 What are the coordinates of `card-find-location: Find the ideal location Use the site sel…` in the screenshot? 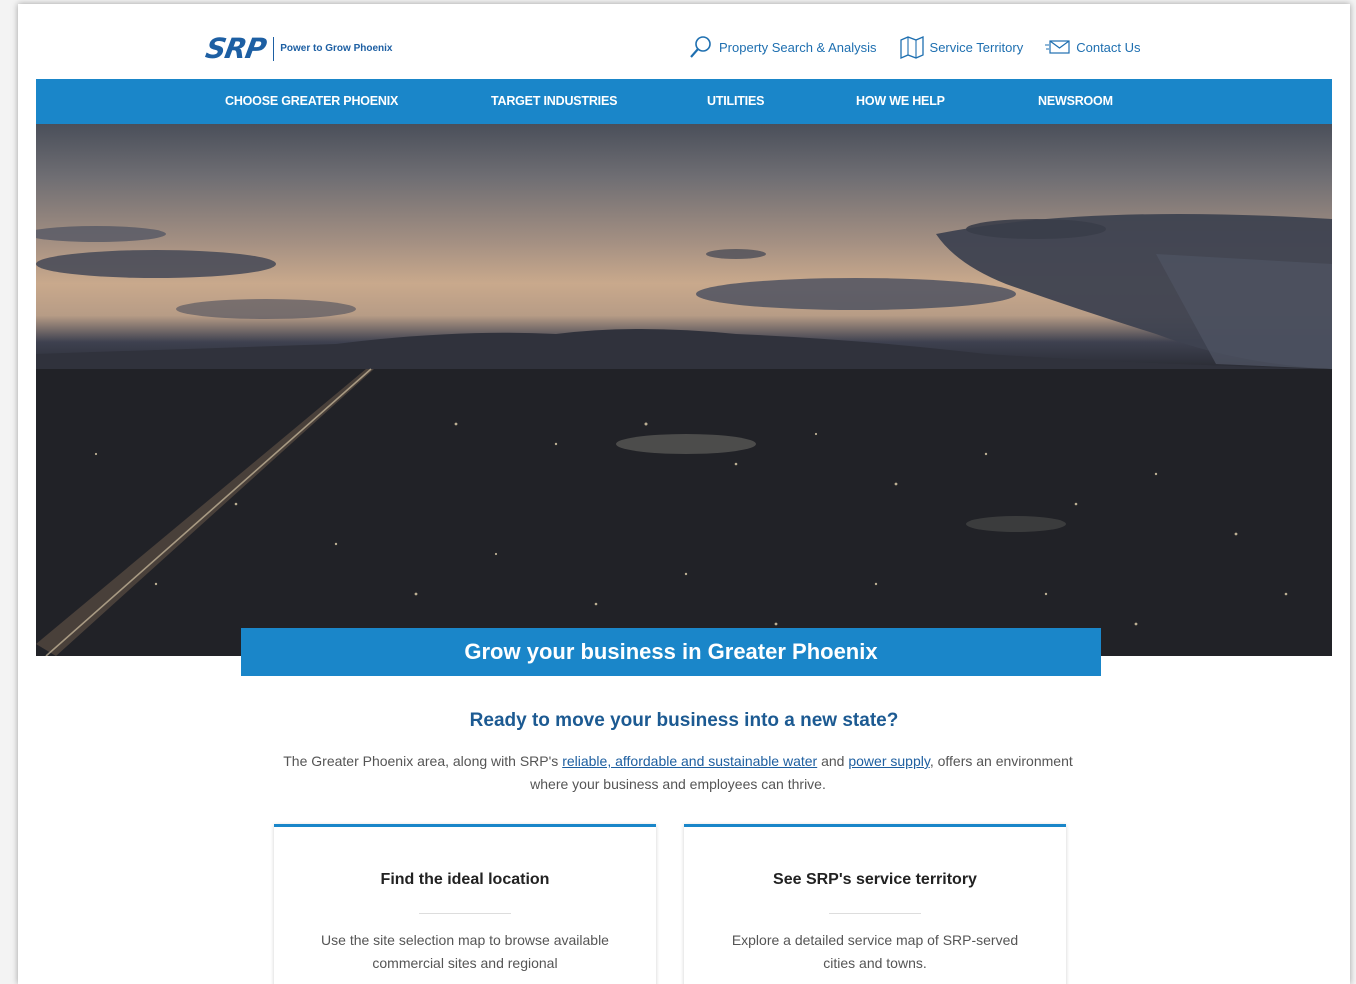 It's located at (465, 904).